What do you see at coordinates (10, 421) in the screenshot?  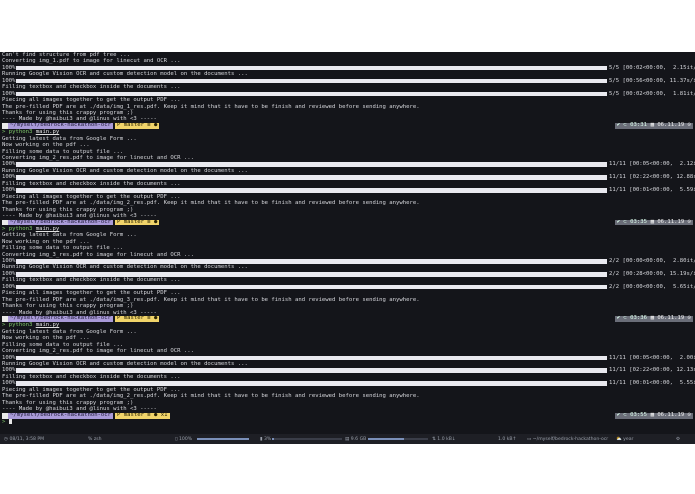 I see `cursor` at bounding box center [10, 421].